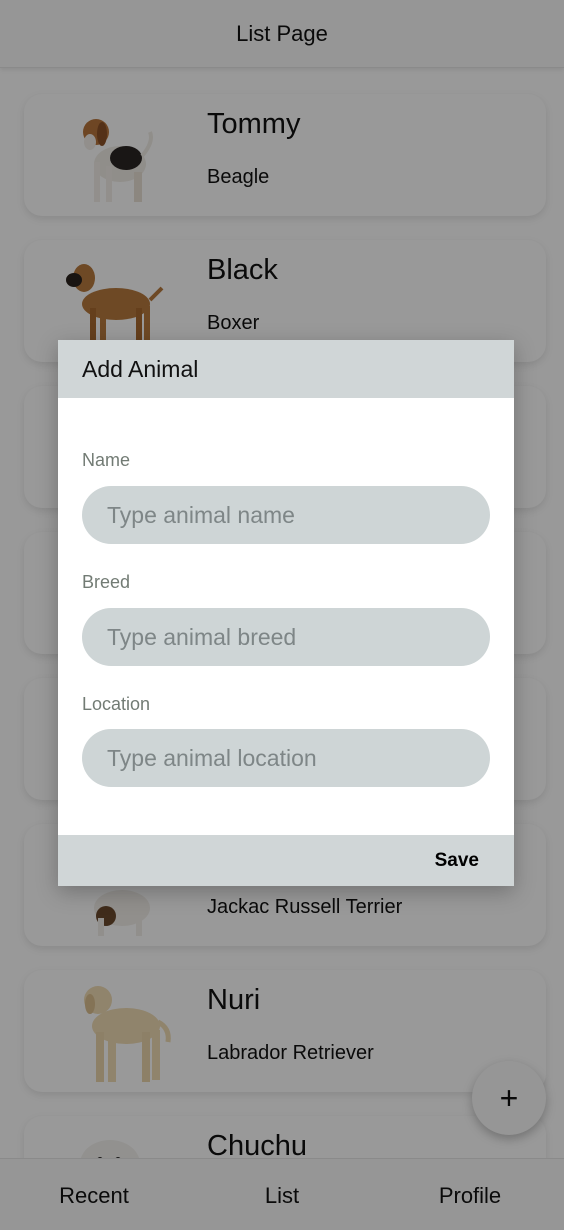 The height and width of the screenshot is (1230, 564). What do you see at coordinates (140, 368) in the screenshot?
I see `dialog-title: Add Animal` at bounding box center [140, 368].